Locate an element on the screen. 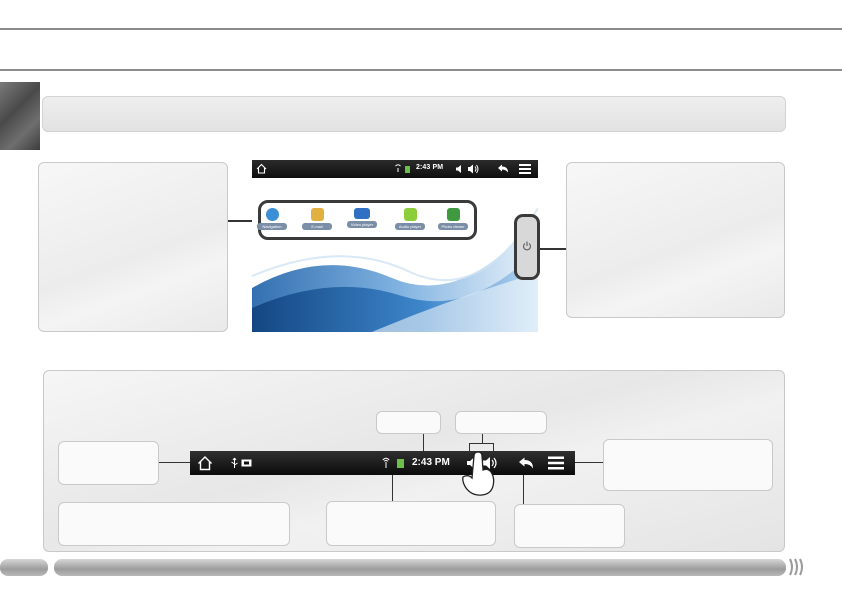 The height and width of the screenshot is (595, 842). app-audio-player: Audio player is located at coordinates (410, 219).